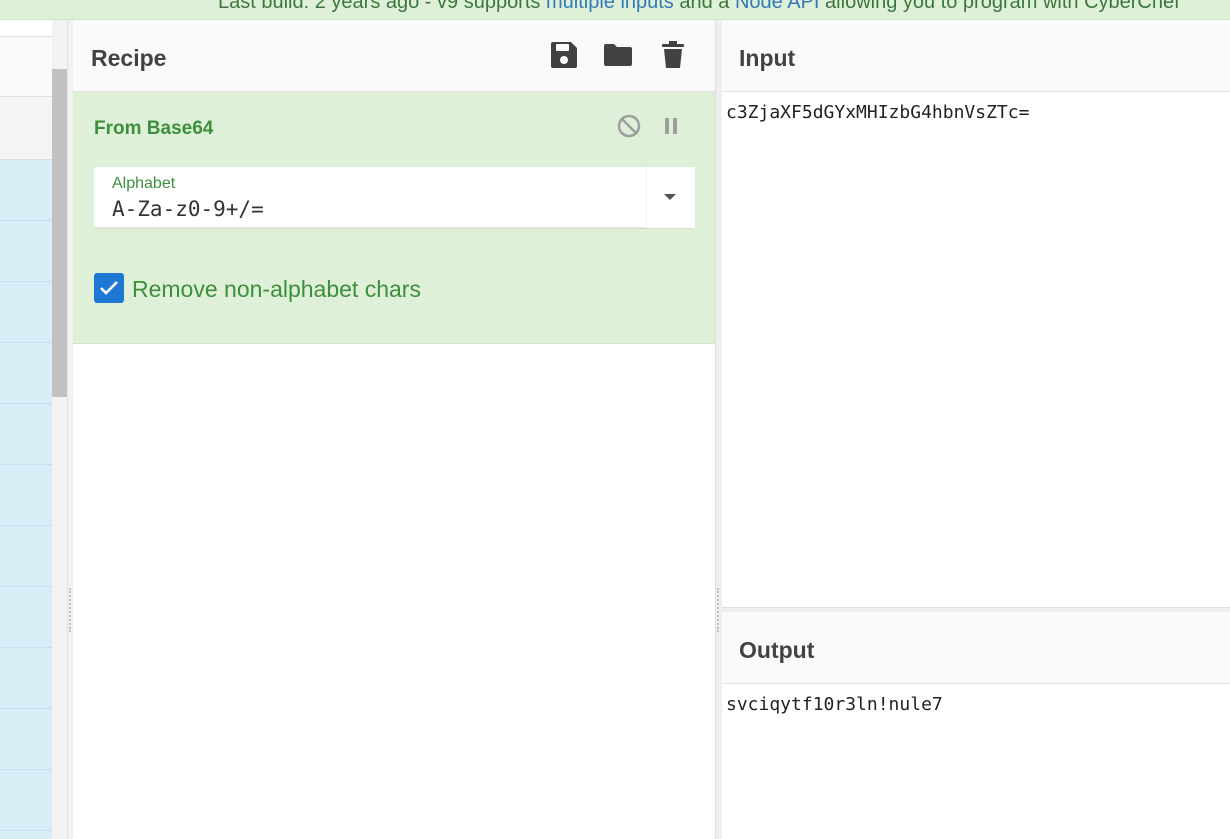 The image size is (1230, 839). Describe the element at coordinates (777, 650) in the screenshot. I see `output-title: Output` at that location.